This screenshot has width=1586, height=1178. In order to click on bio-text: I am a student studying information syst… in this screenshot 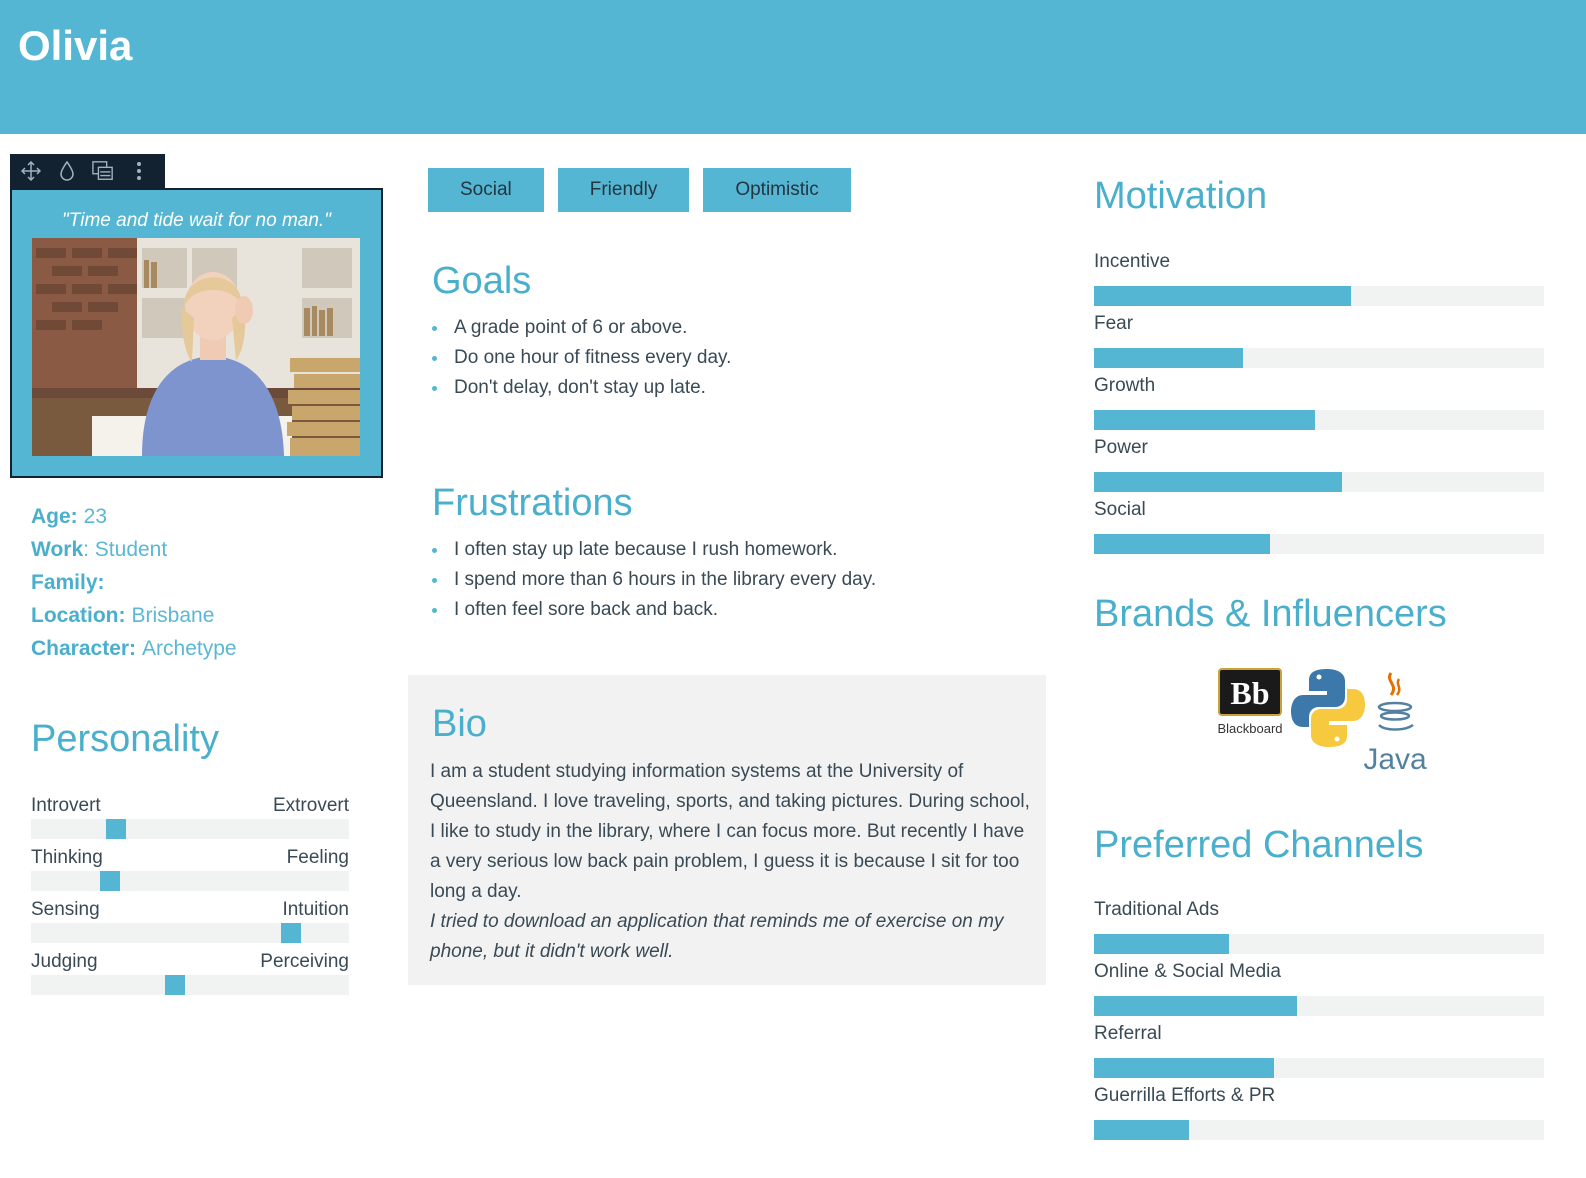, I will do `click(730, 862)`.